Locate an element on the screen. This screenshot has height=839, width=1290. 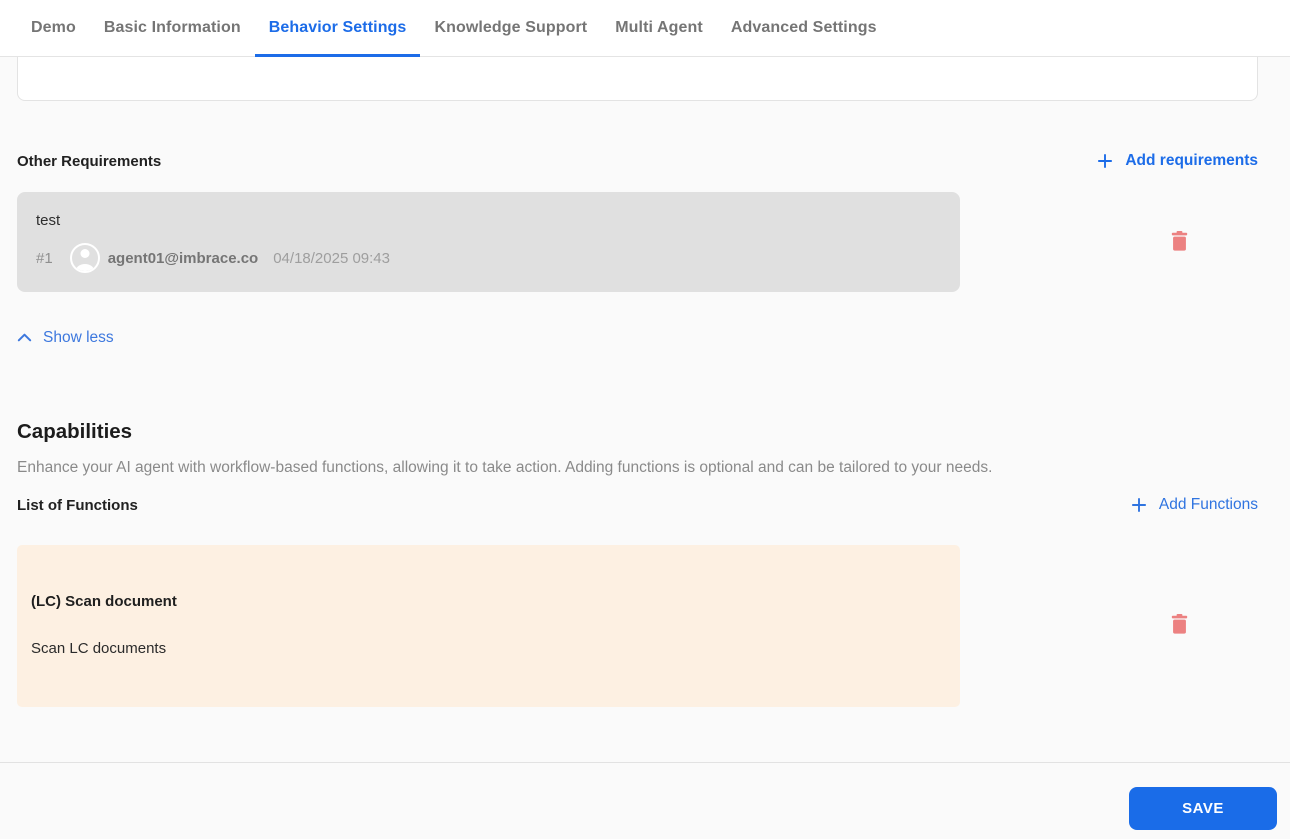
add-requirements-label: Add requirements is located at coordinates (1191, 160).